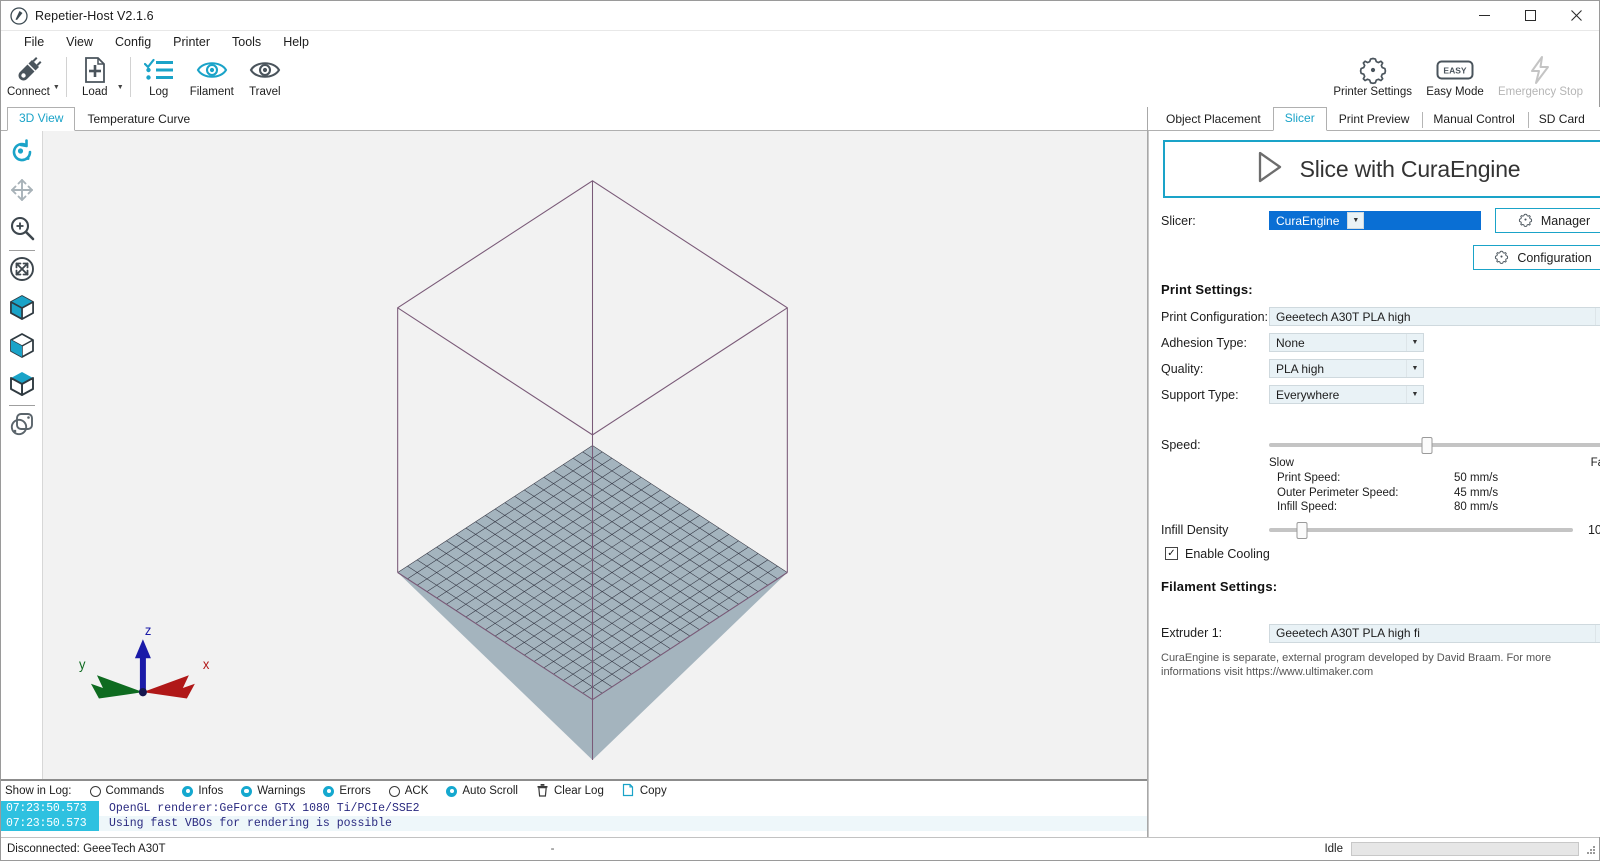 Image resolution: width=1600 pixels, height=861 pixels. Describe the element at coordinates (58, 87) in the screenshot. I see `connect-dropdown-caret: ▼` at that location.